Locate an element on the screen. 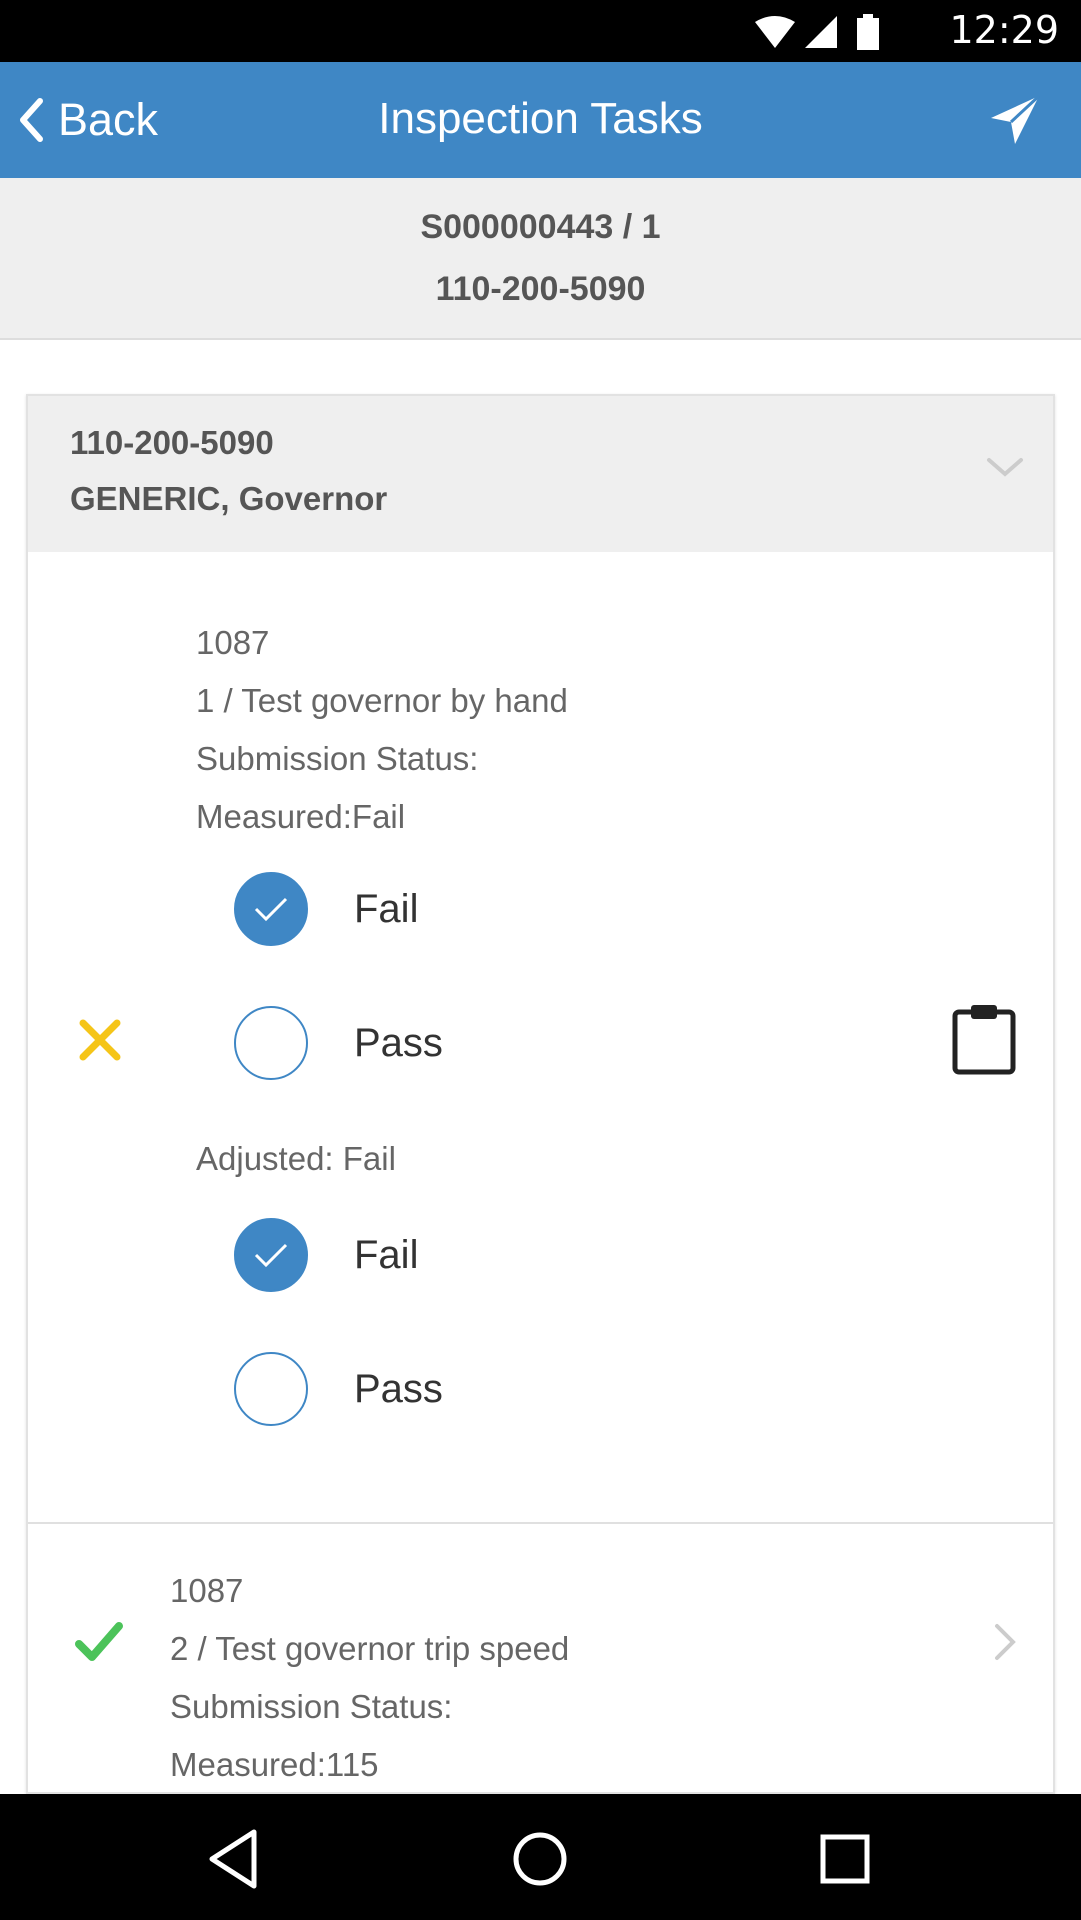  page-title: Inspection Tasks is located at coordinates (540, 118).